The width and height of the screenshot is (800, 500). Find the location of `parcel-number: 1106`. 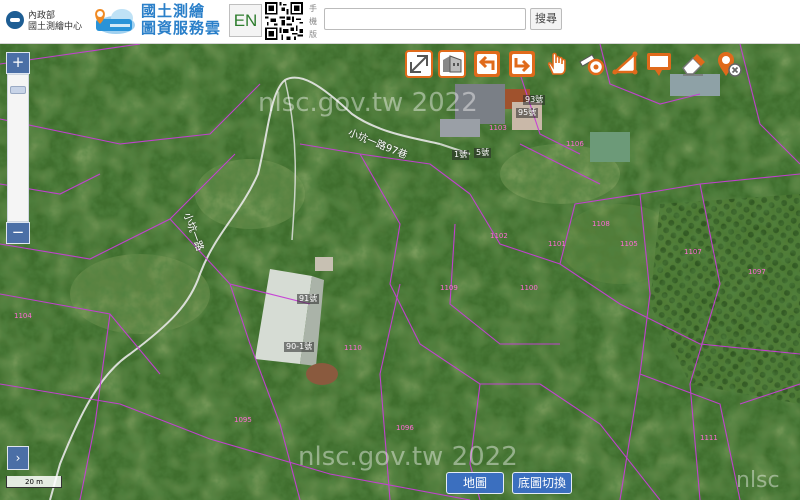

parcel-number: 1106 is located at coordinates (575, 144).